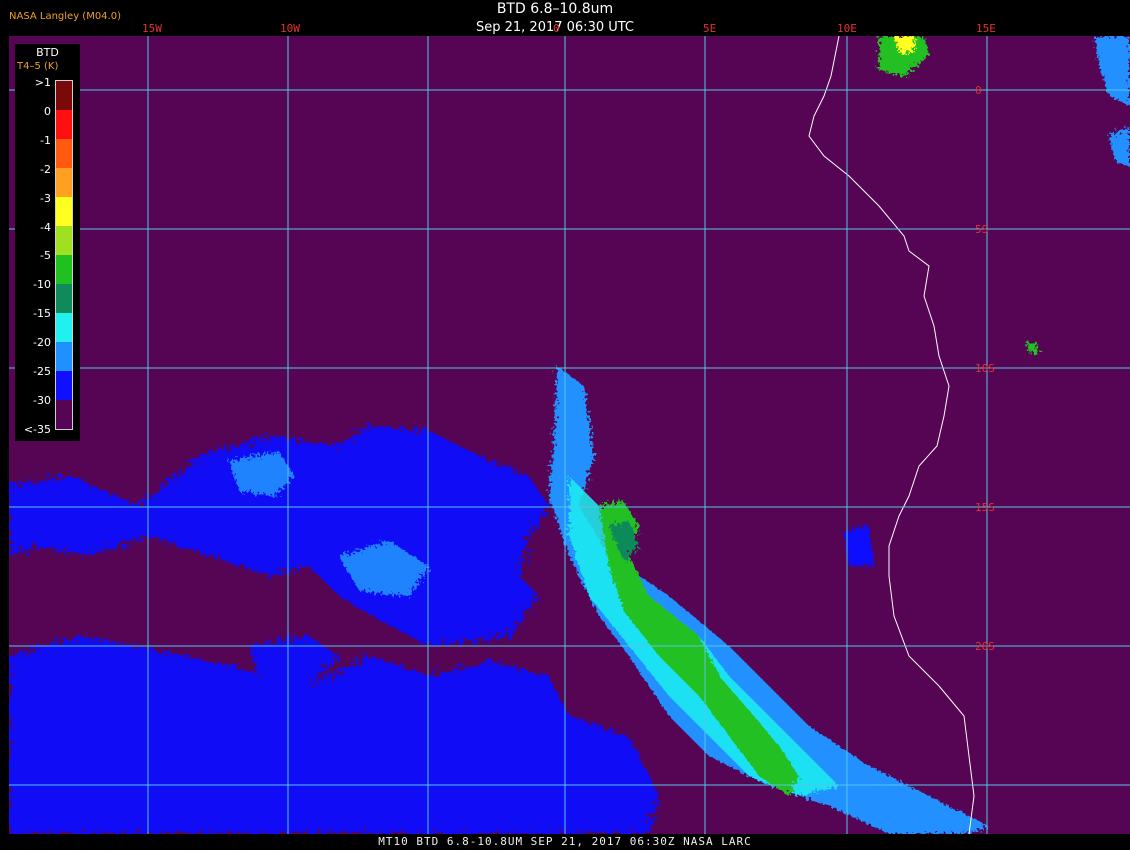  Describe the element at coordinates (38, 66) in the screenshot. I see `legend-subtitle: T4–5 (K)` at that location.